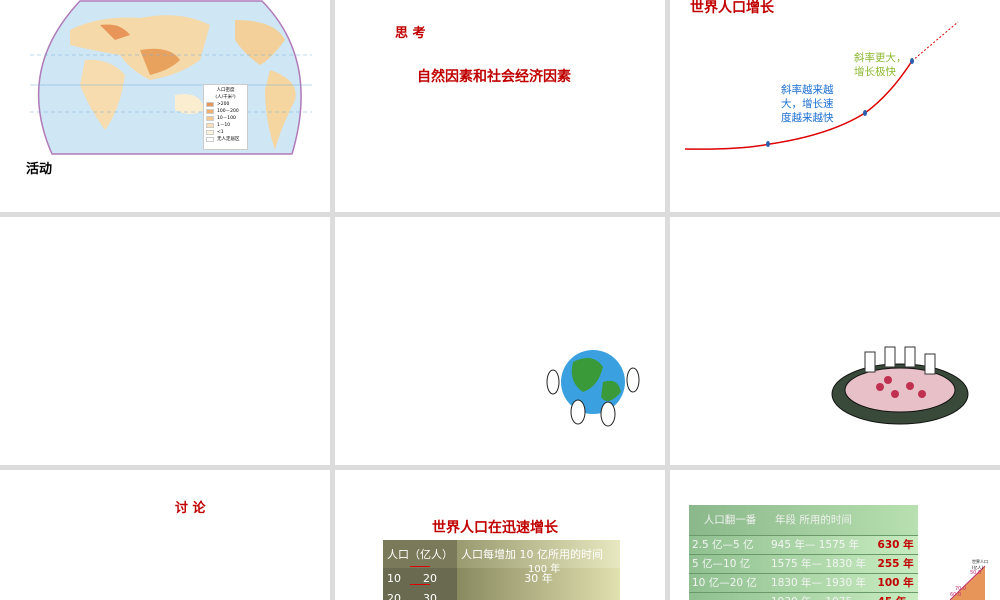 Image resolution: width=1000 pixels, height=600 pixels. Describe the element at coordinates (225, 139) in the screenshot. I see `legend-item: 无人定居区` at that location.